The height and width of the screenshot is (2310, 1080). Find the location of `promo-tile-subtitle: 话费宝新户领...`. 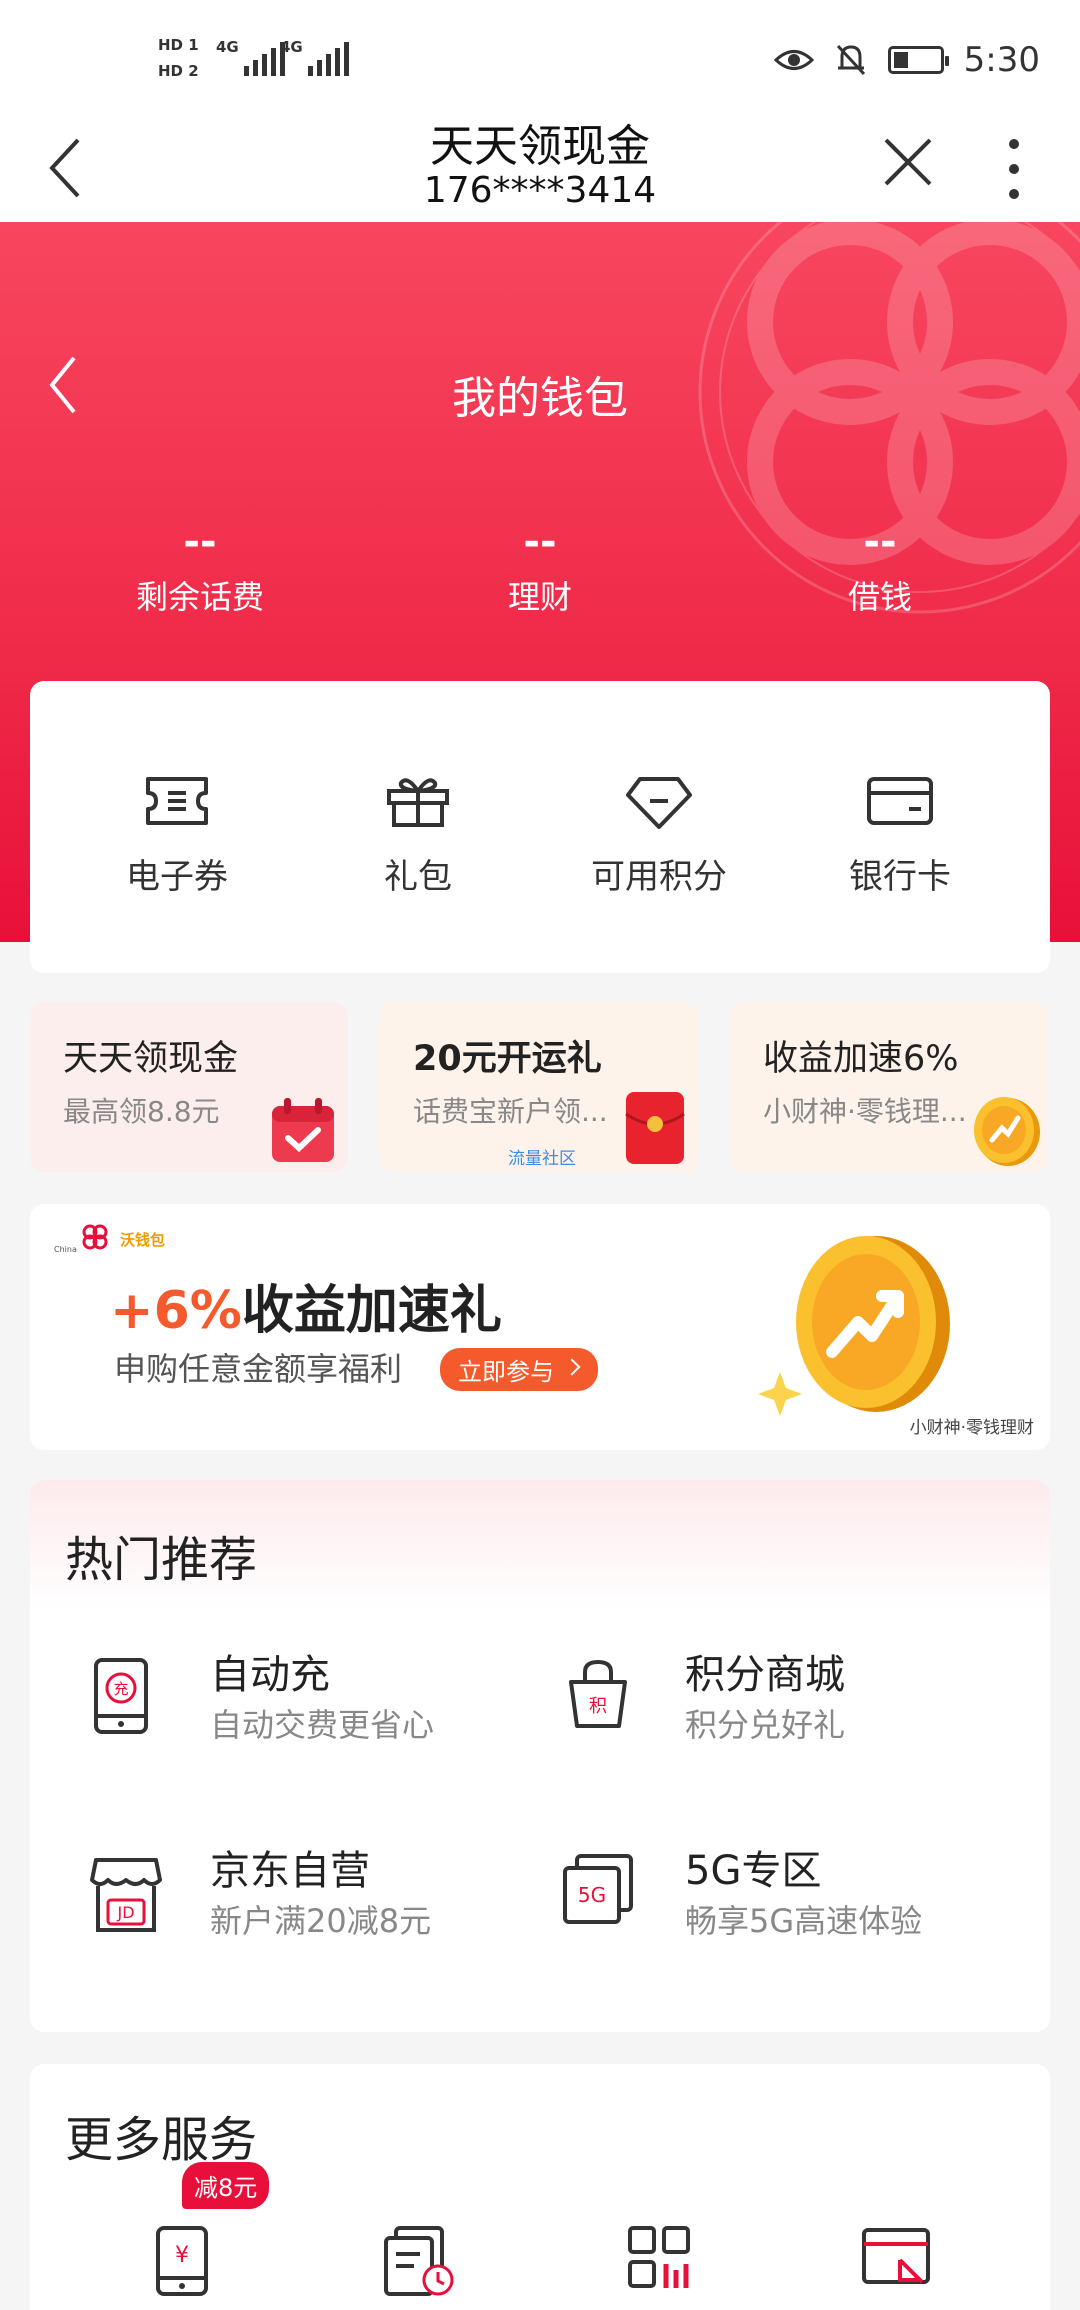

promo-tile-subtitle: 话费宝新户领... is located at coordinates (510, 1111).